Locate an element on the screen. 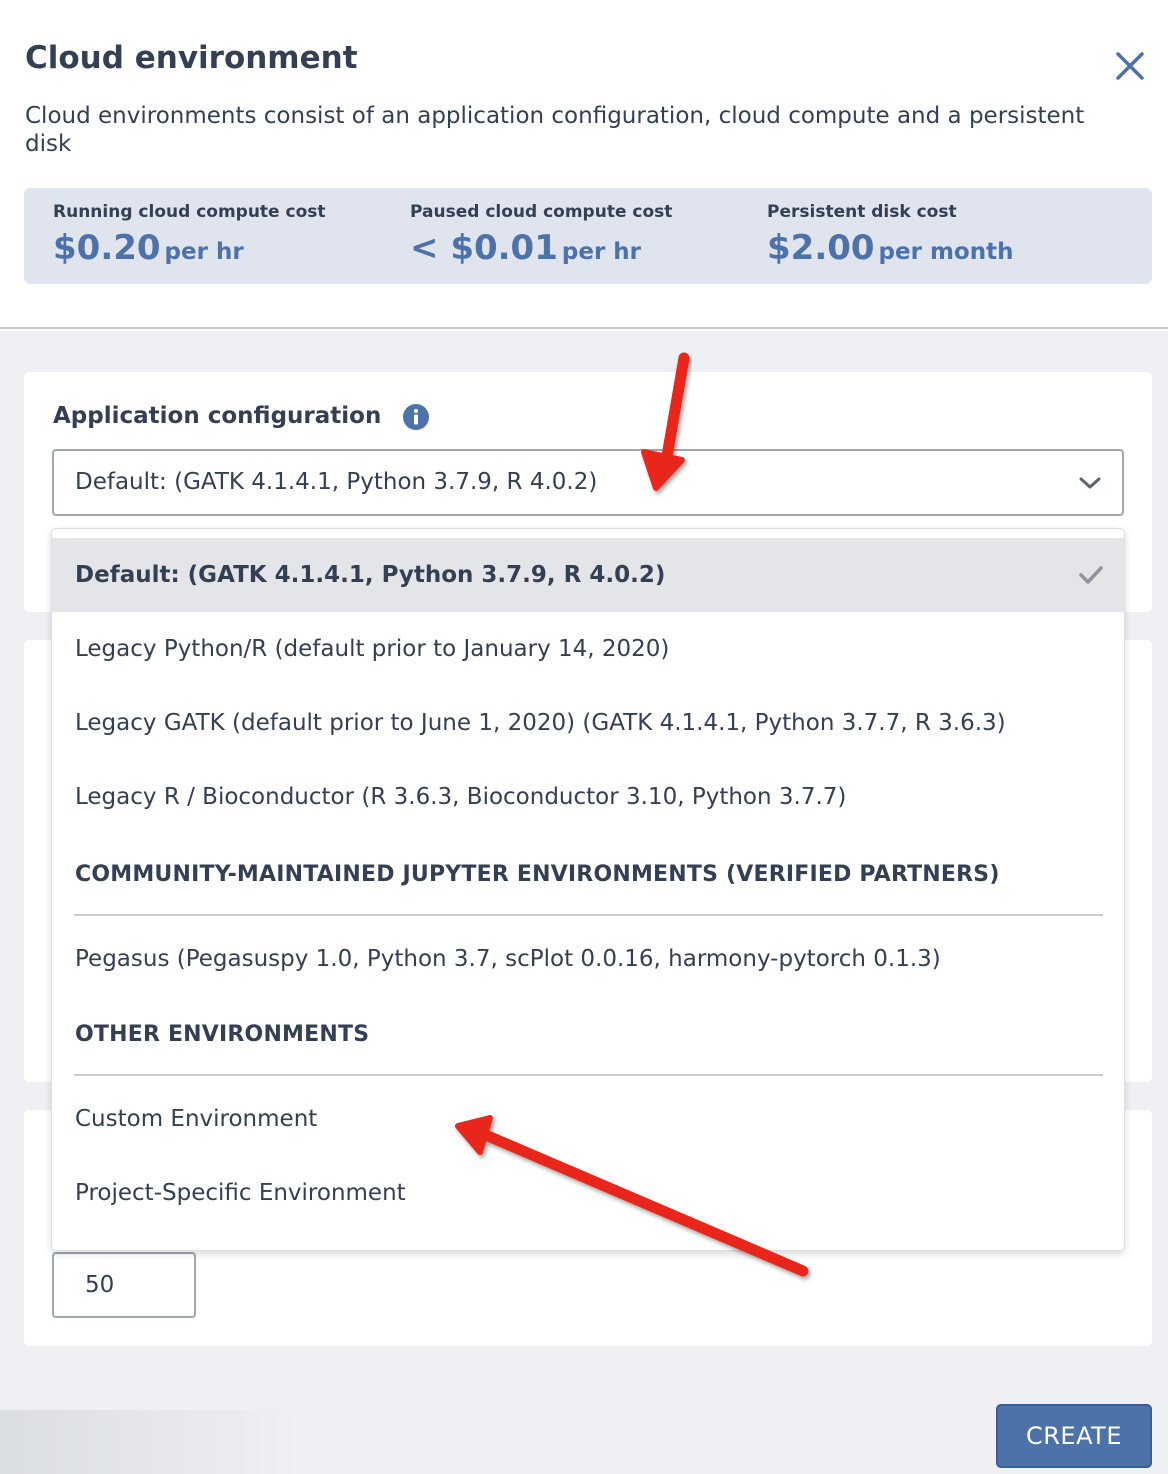 This screenshot has width=1168, height=1474. option-project-specific-environment: Project-Specific Environment is located at coordinates (588, 1193).